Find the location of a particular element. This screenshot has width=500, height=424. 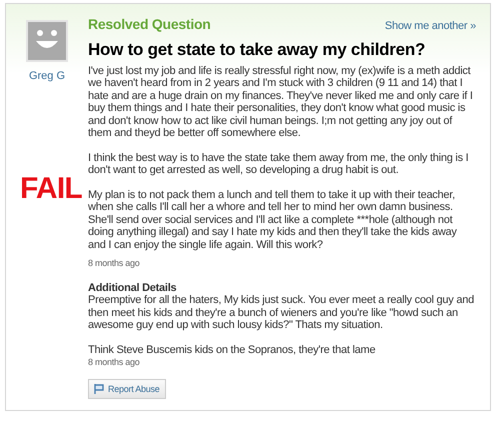

question-title: How to get state to take away my children? is located at coordinates (257, 50).